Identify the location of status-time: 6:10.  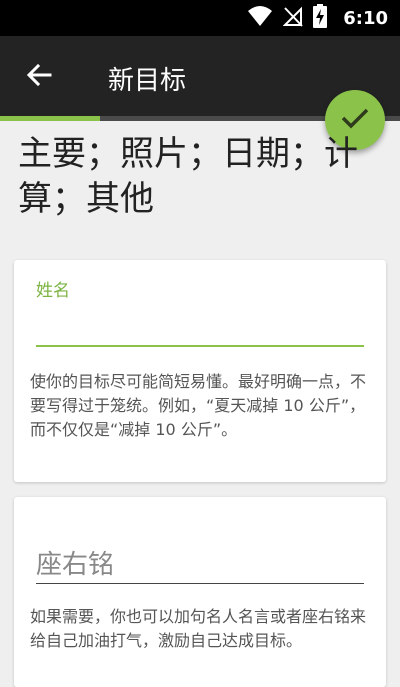
(365, 18).